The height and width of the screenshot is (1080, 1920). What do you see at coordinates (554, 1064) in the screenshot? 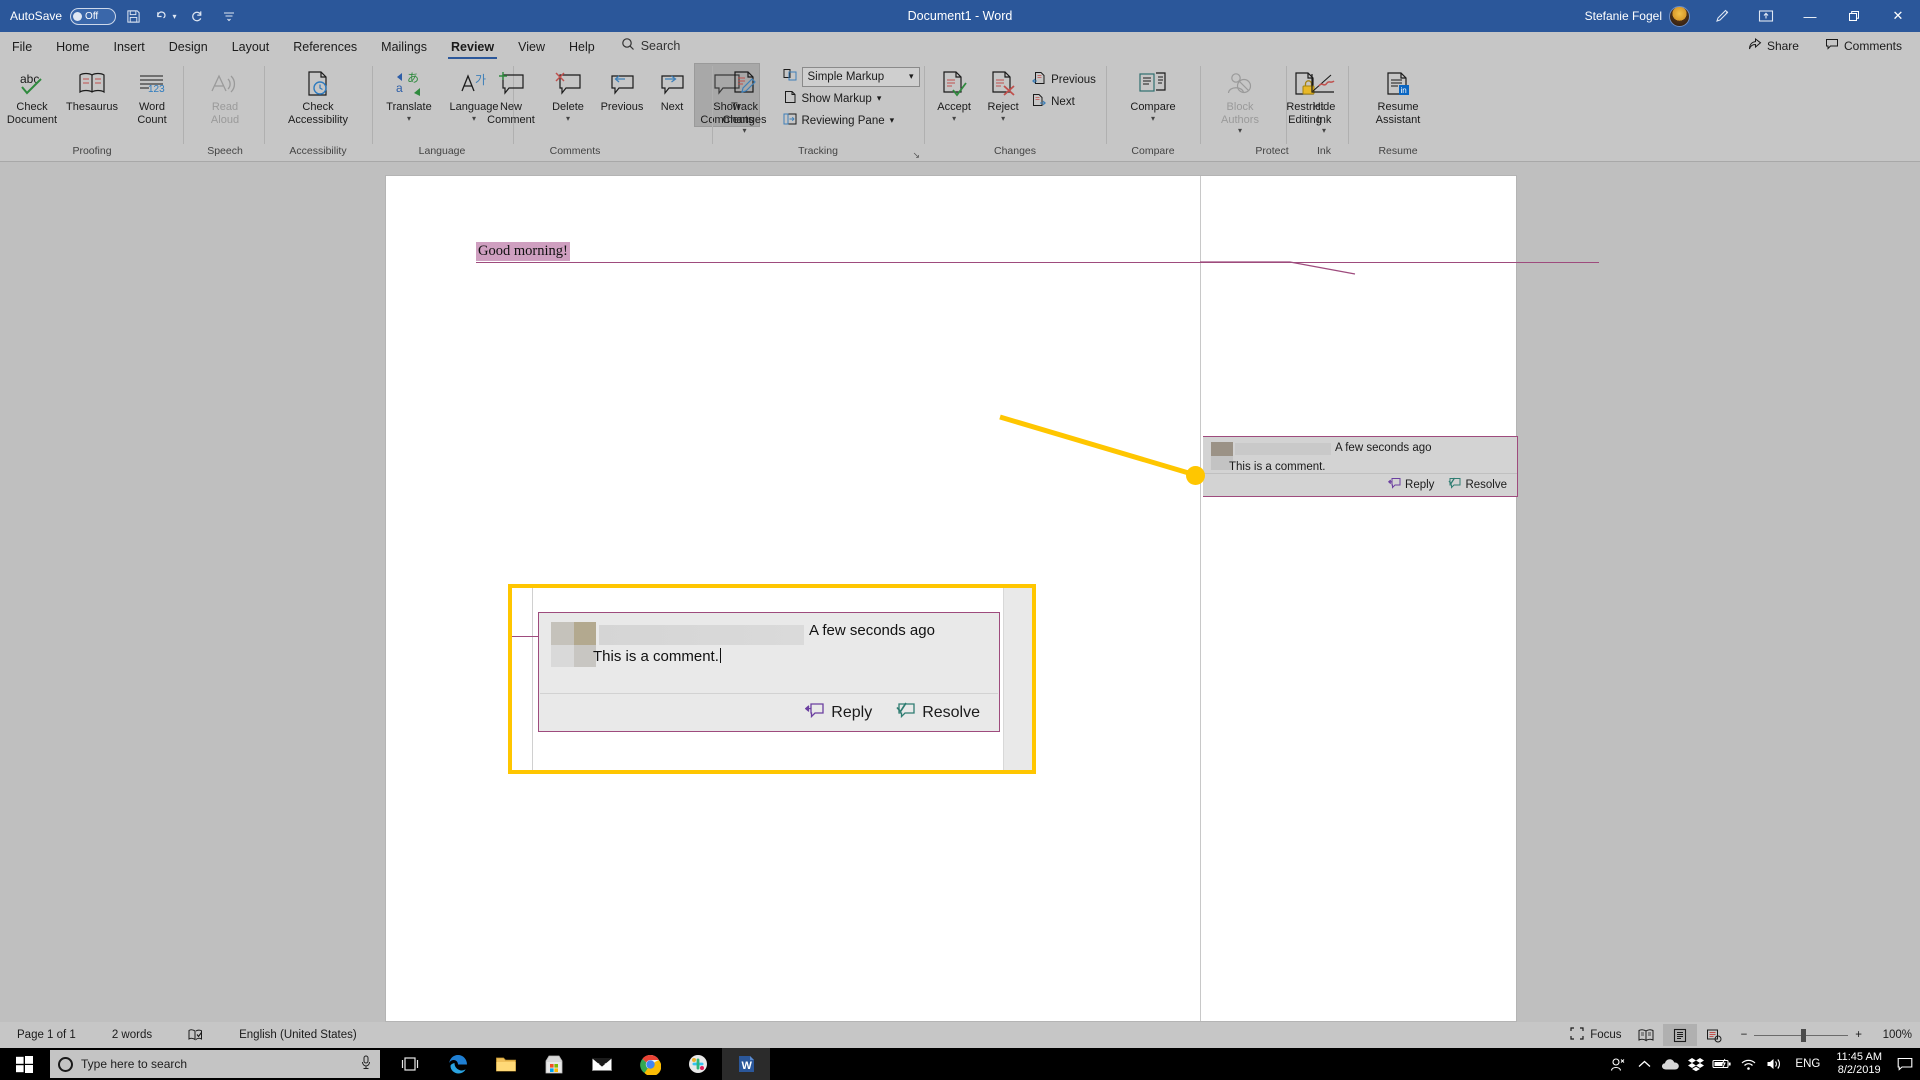
I see `microsoft-store-icon` at bounding box center [554, 1064].